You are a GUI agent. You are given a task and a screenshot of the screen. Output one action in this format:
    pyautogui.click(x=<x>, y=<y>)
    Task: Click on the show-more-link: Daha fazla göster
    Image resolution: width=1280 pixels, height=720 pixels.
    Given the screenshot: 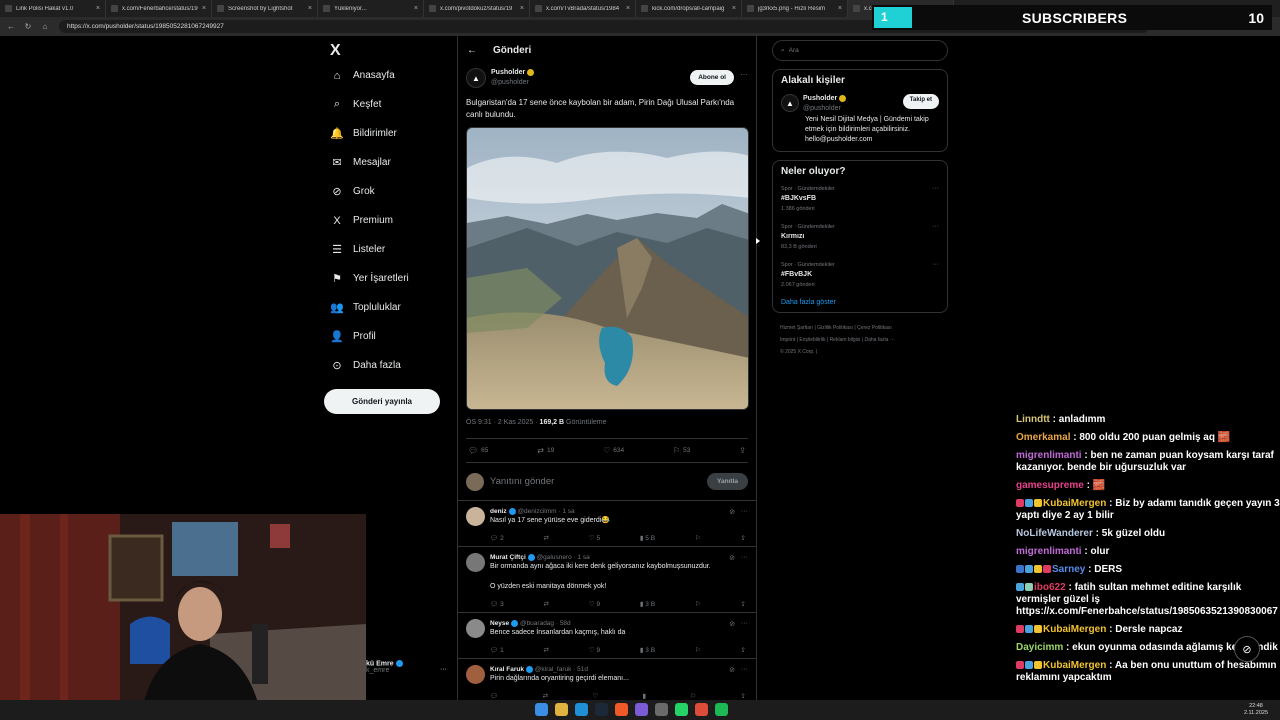 What is the action you would take?
    pyautogui.click(x=860, y=302)
    